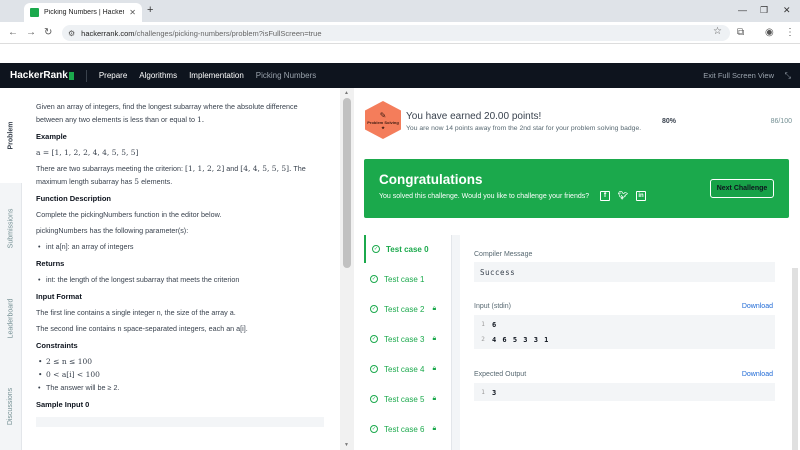  I want to click on nav-algorithms: Algorithms, so click(158, 75).